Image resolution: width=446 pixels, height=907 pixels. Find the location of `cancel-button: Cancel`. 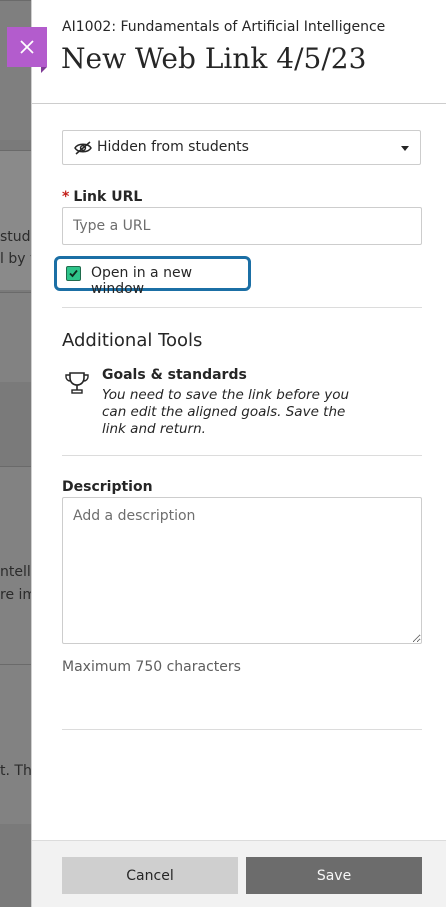

cancel-button: Cancel is located at coordinates (150, 875).